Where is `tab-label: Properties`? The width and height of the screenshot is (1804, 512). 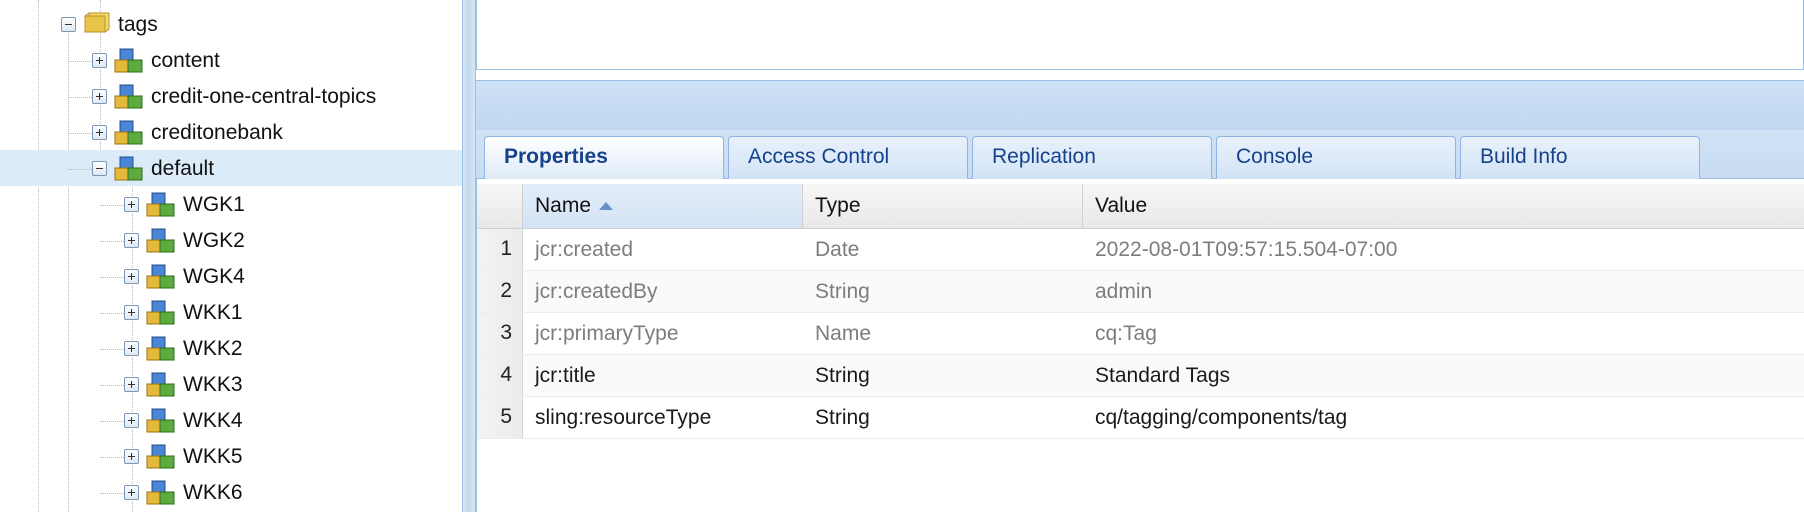 tab-label: Properties is located at coordinates (556, 156).